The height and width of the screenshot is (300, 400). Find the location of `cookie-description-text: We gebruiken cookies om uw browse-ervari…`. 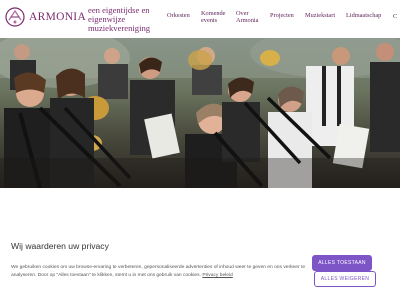

cookie-description-text: We gebruiken cookies om uw browse-ervari… is located at coordinates (158, 271).